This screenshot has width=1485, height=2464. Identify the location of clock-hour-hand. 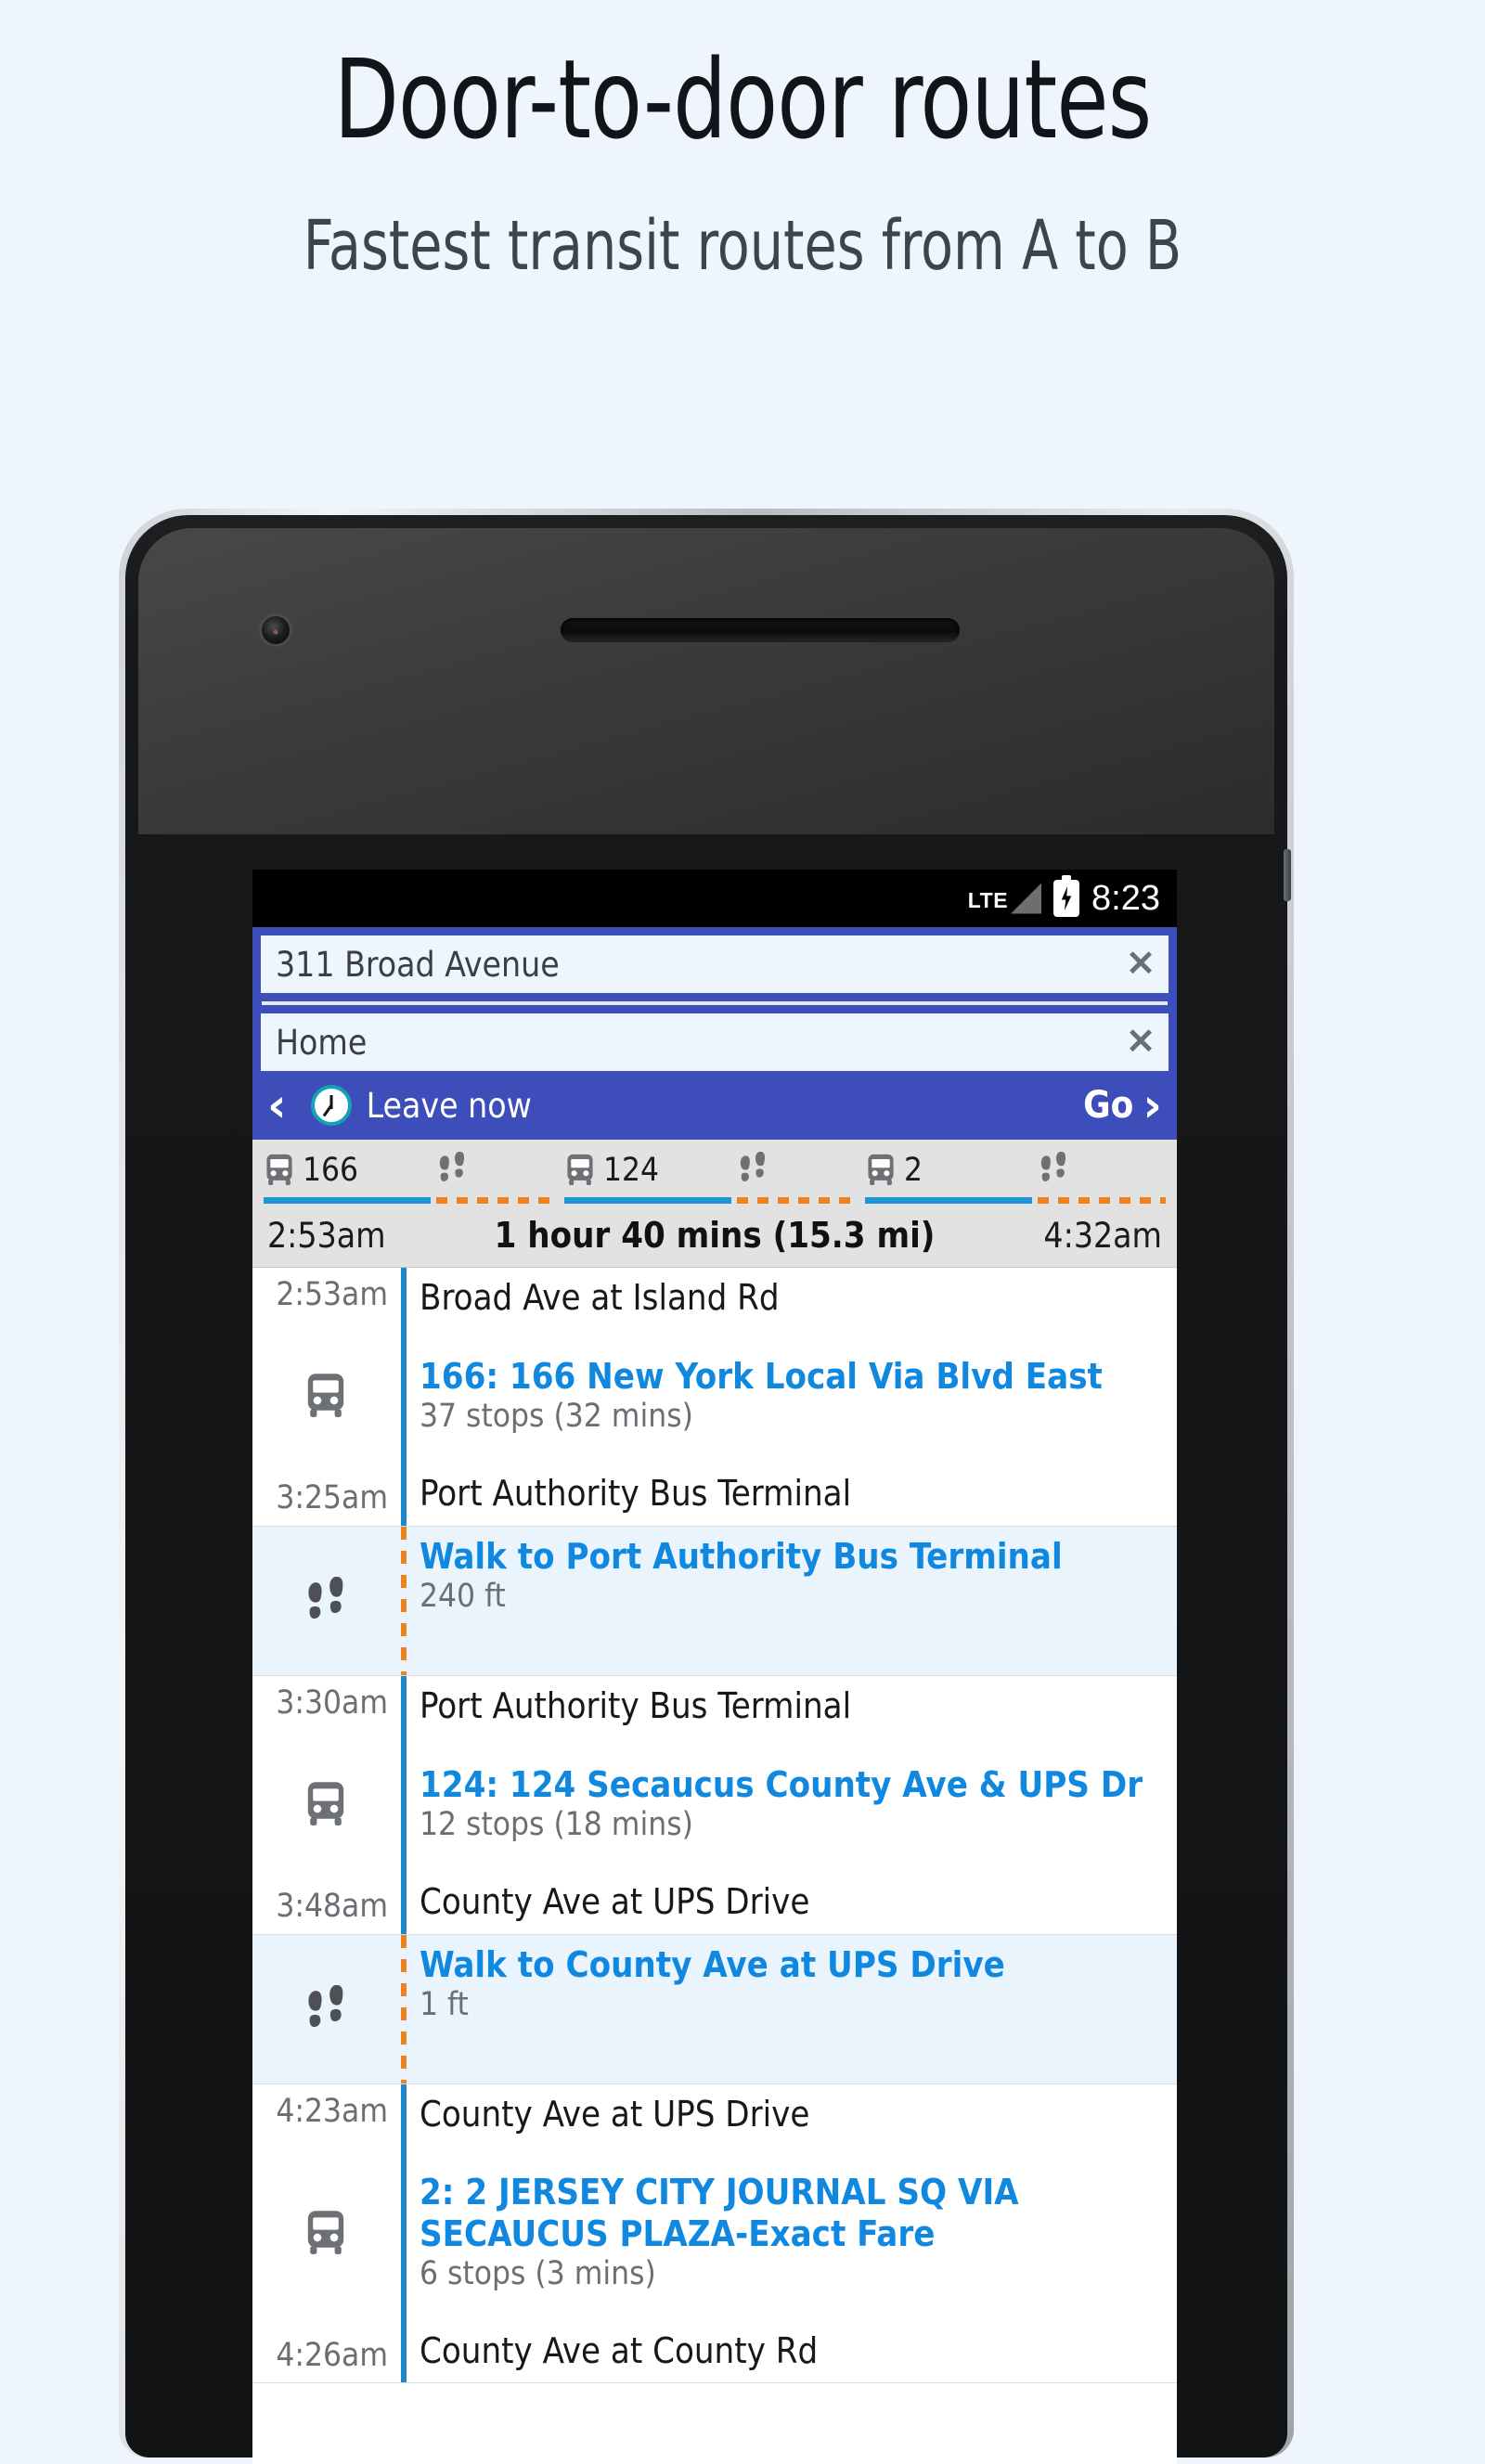
(327, 1110).